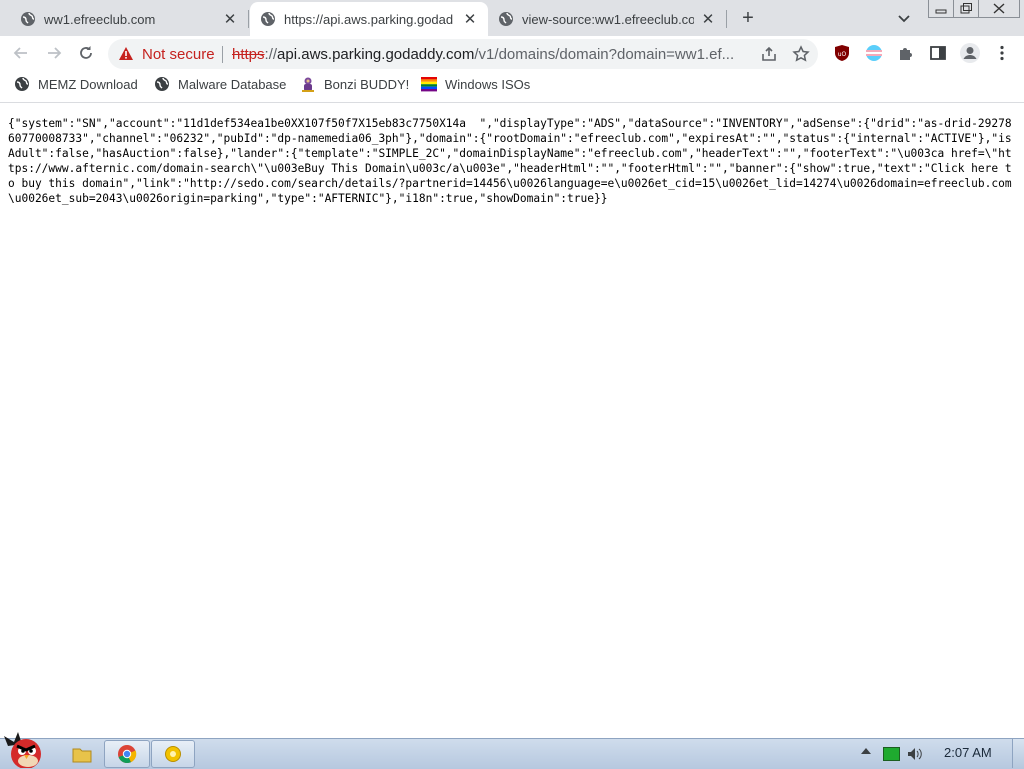  What do you see at coordinates (429, 84) in the screenshot?
I see `rainbow-flag-icon` at bounding box center [429, 84].